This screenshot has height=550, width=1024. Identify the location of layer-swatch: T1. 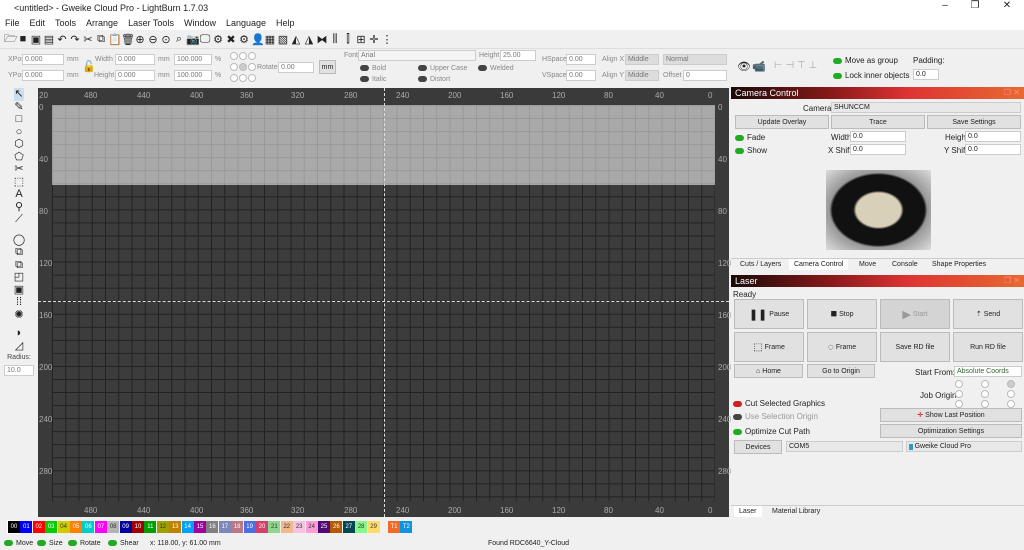
(394, 527).